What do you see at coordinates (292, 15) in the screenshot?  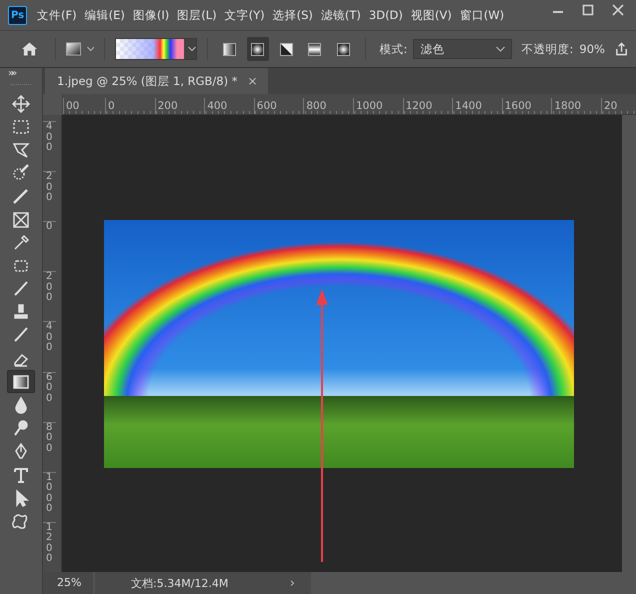 I see `menu-item: 选择(S)` at bounding box center [292, 15].